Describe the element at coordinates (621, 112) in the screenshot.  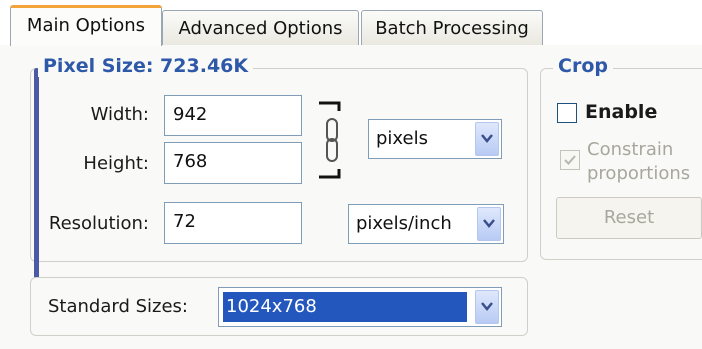
I see `crop-enable-label: Enable` at that location.